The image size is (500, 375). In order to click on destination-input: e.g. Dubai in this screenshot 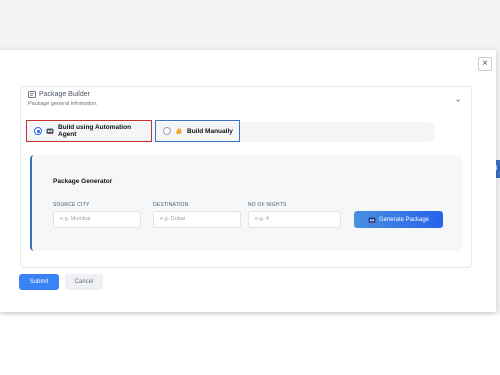, I will do `click(197, 219)`.